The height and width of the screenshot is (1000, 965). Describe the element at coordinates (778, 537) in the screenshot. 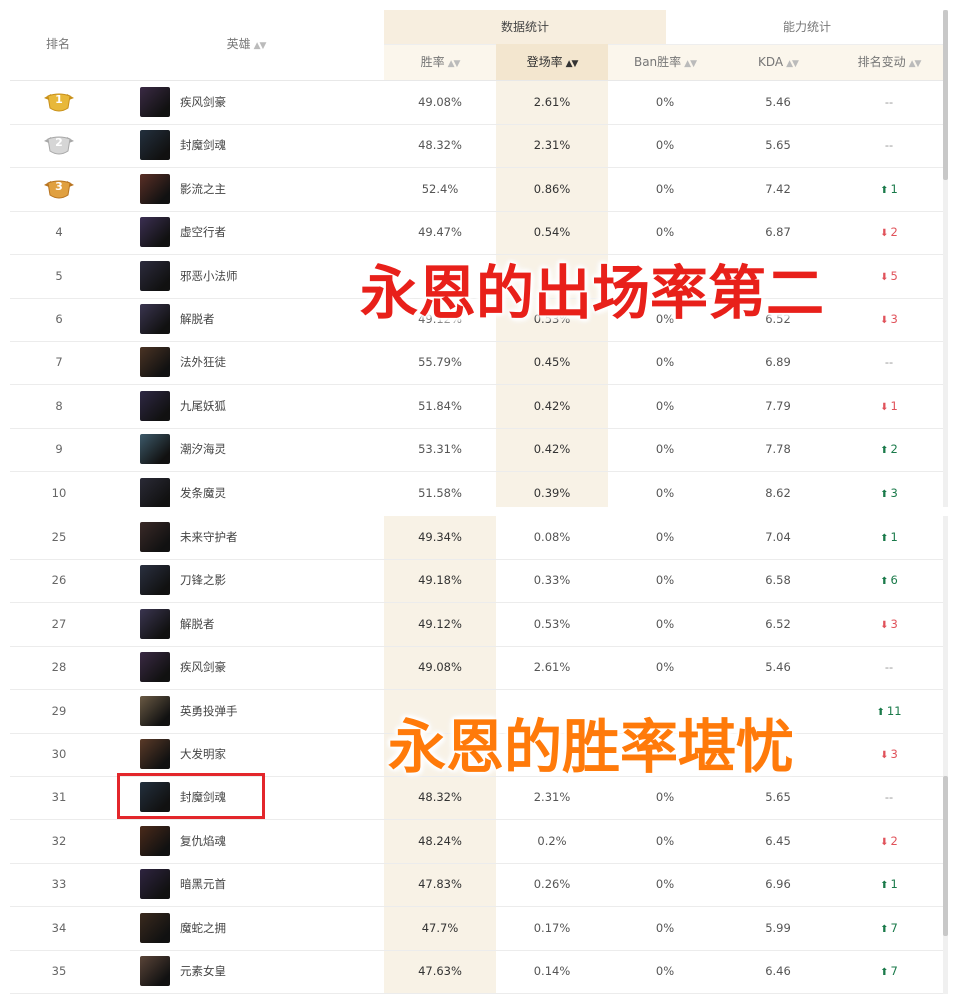

I see `cell-kda: 7.04` at that location.